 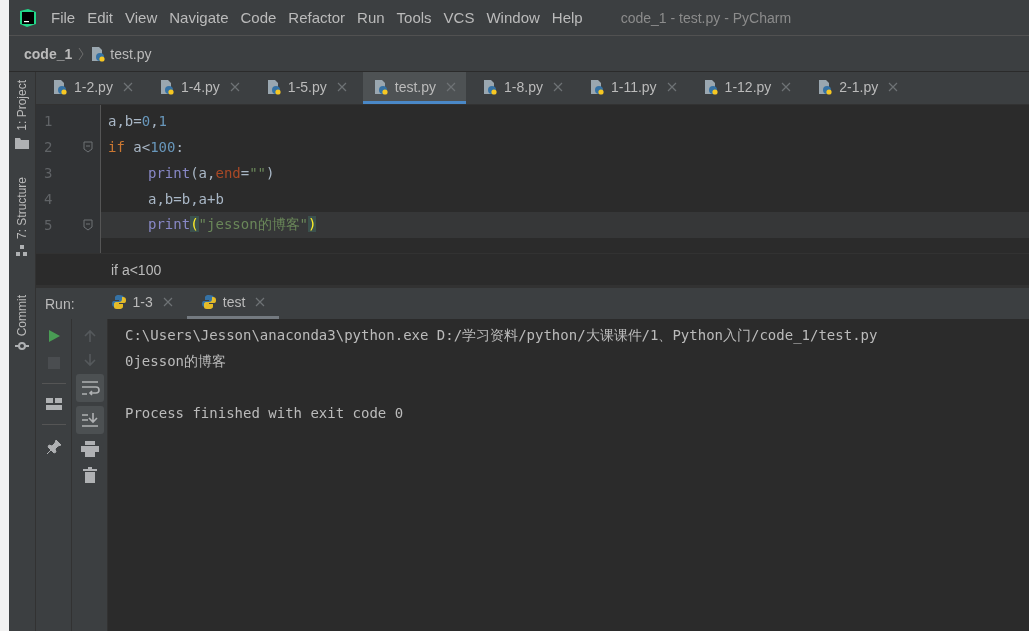 What do you see at coordinates (459, 17) in the screenshot?
I see `menu-item: VCS` at bounding box center [459, 17].